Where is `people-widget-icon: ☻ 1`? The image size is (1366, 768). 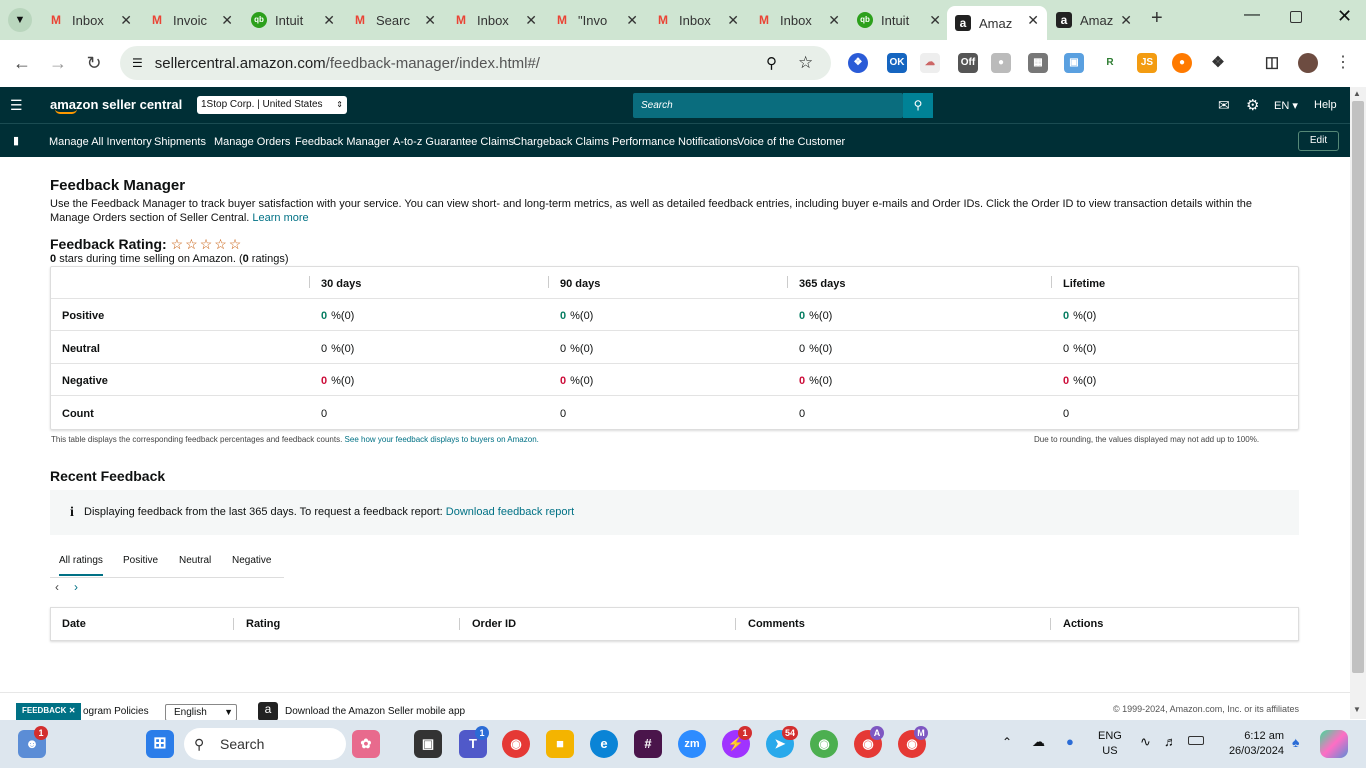
people-widget-icon: ☻ 1 is located at coordinates (33, 742).